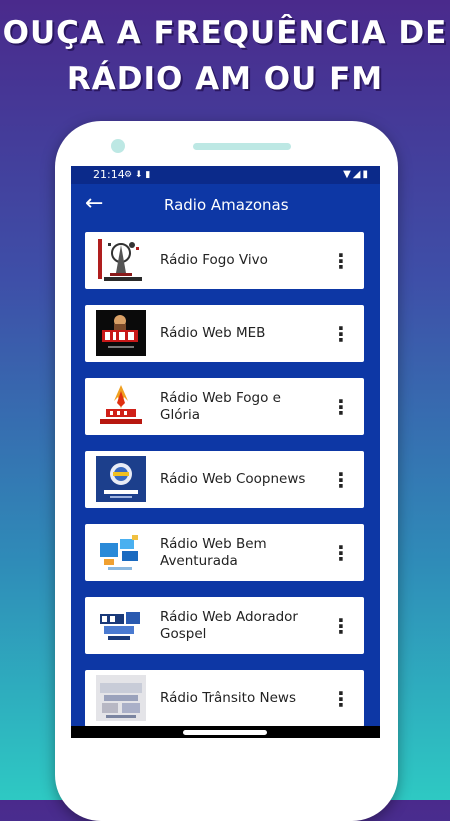 This screenshot has width=450, height=821. What do you see at coordinates (225, 56) in the screenshot?
I see `promo-headline: OUÇA A FREQUÊNCIA DE RÁDIO AM OU FM` at bounding box center [225, 56].